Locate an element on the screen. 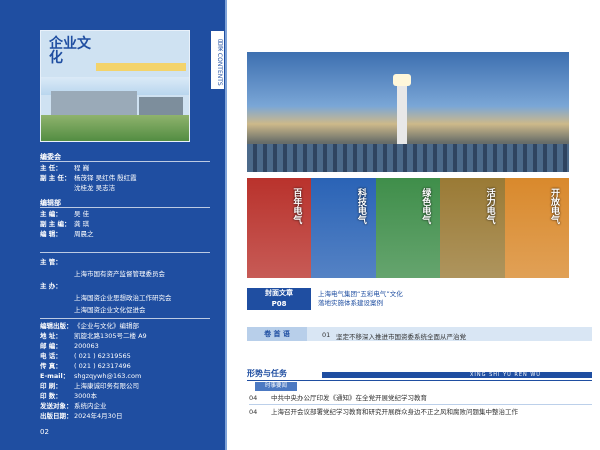 This screenshot has height=450, width=600. solar-receiver is located at coordinates (402, 80).